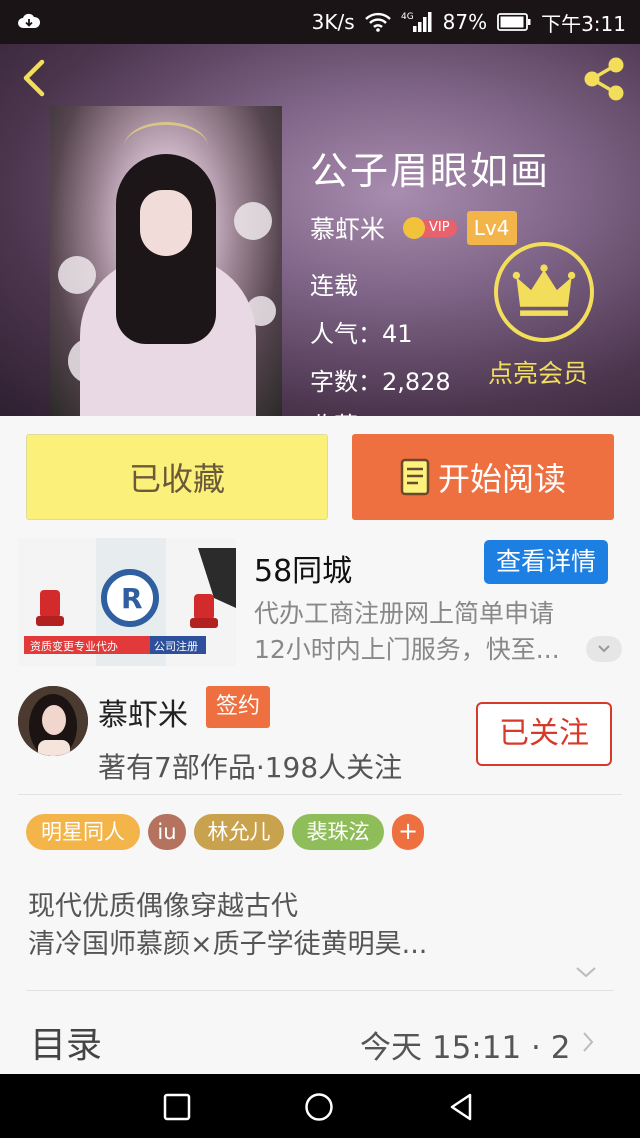 The width and height of the screenshot is (640, 1138). Describe the element at coordinates (74, 646) in the screenshot. I see `ad-caption-left: 资质变更专业代办` at that location.